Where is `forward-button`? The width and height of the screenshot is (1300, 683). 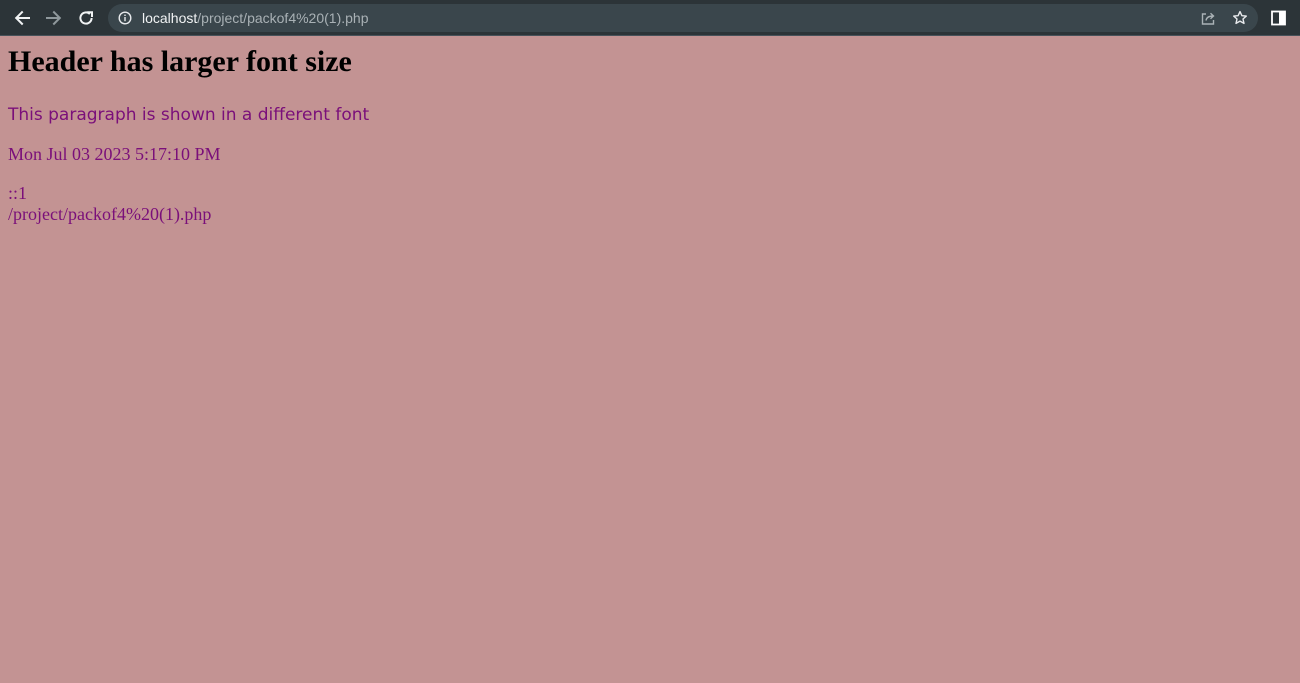 forward-button is located at coordinates (54, 18).